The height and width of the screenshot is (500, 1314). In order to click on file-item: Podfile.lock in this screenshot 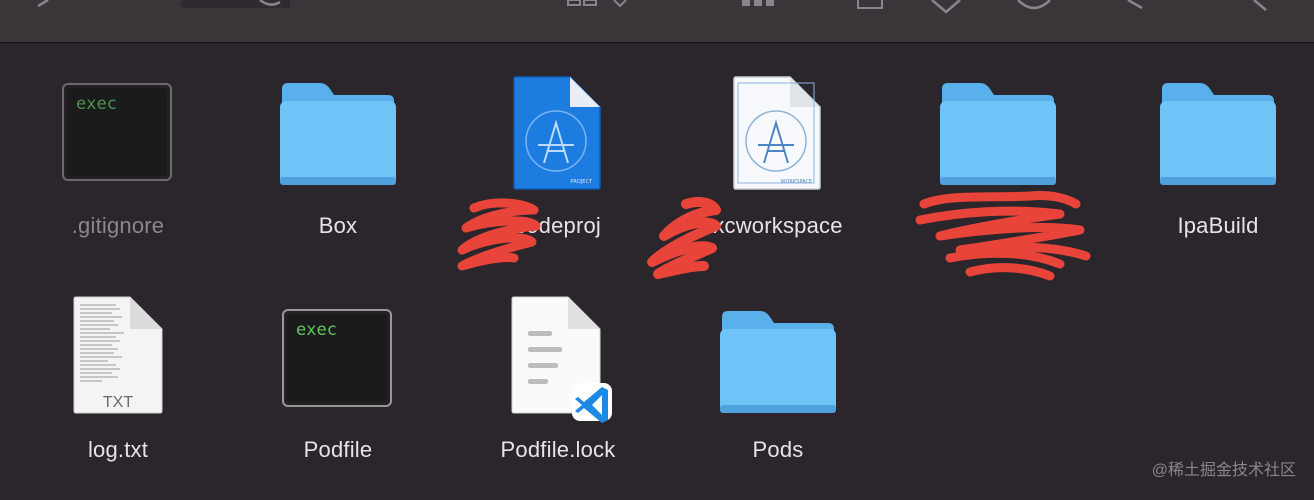, I will do `click(558, 378)`.